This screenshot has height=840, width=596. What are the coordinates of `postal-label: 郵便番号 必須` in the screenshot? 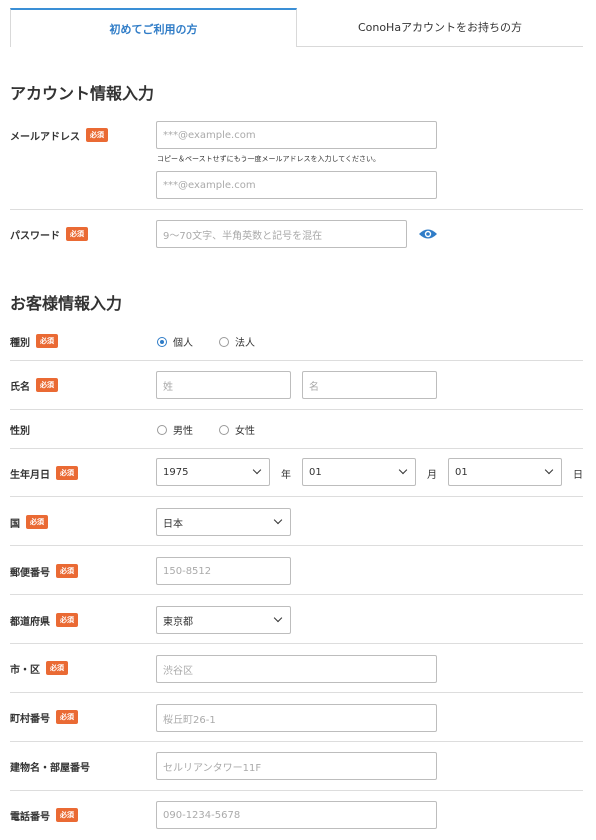 It's located at (44, 571).